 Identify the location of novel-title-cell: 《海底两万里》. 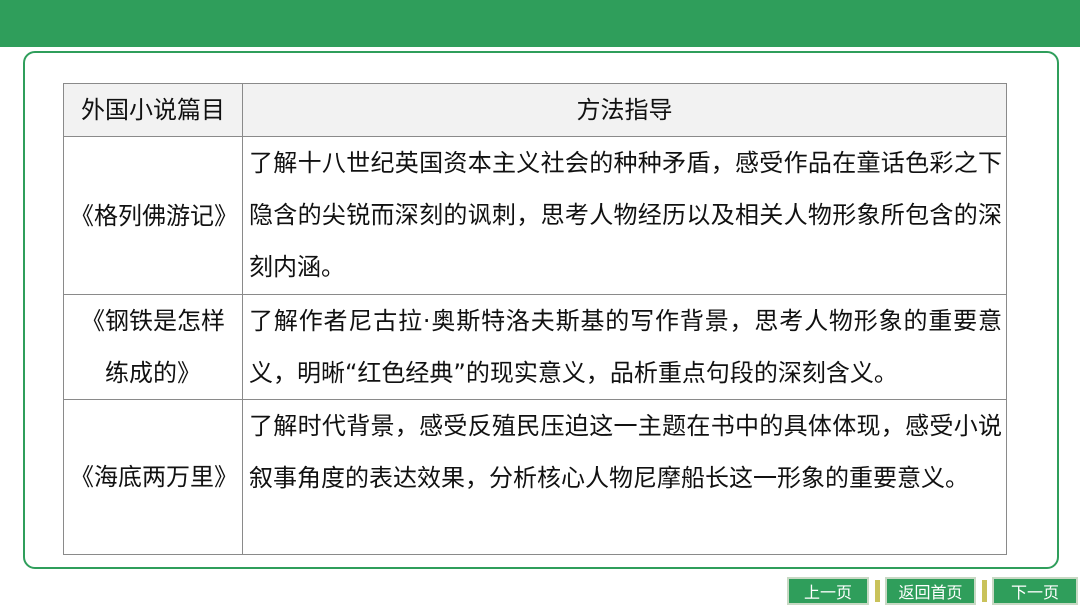
(153, 477).